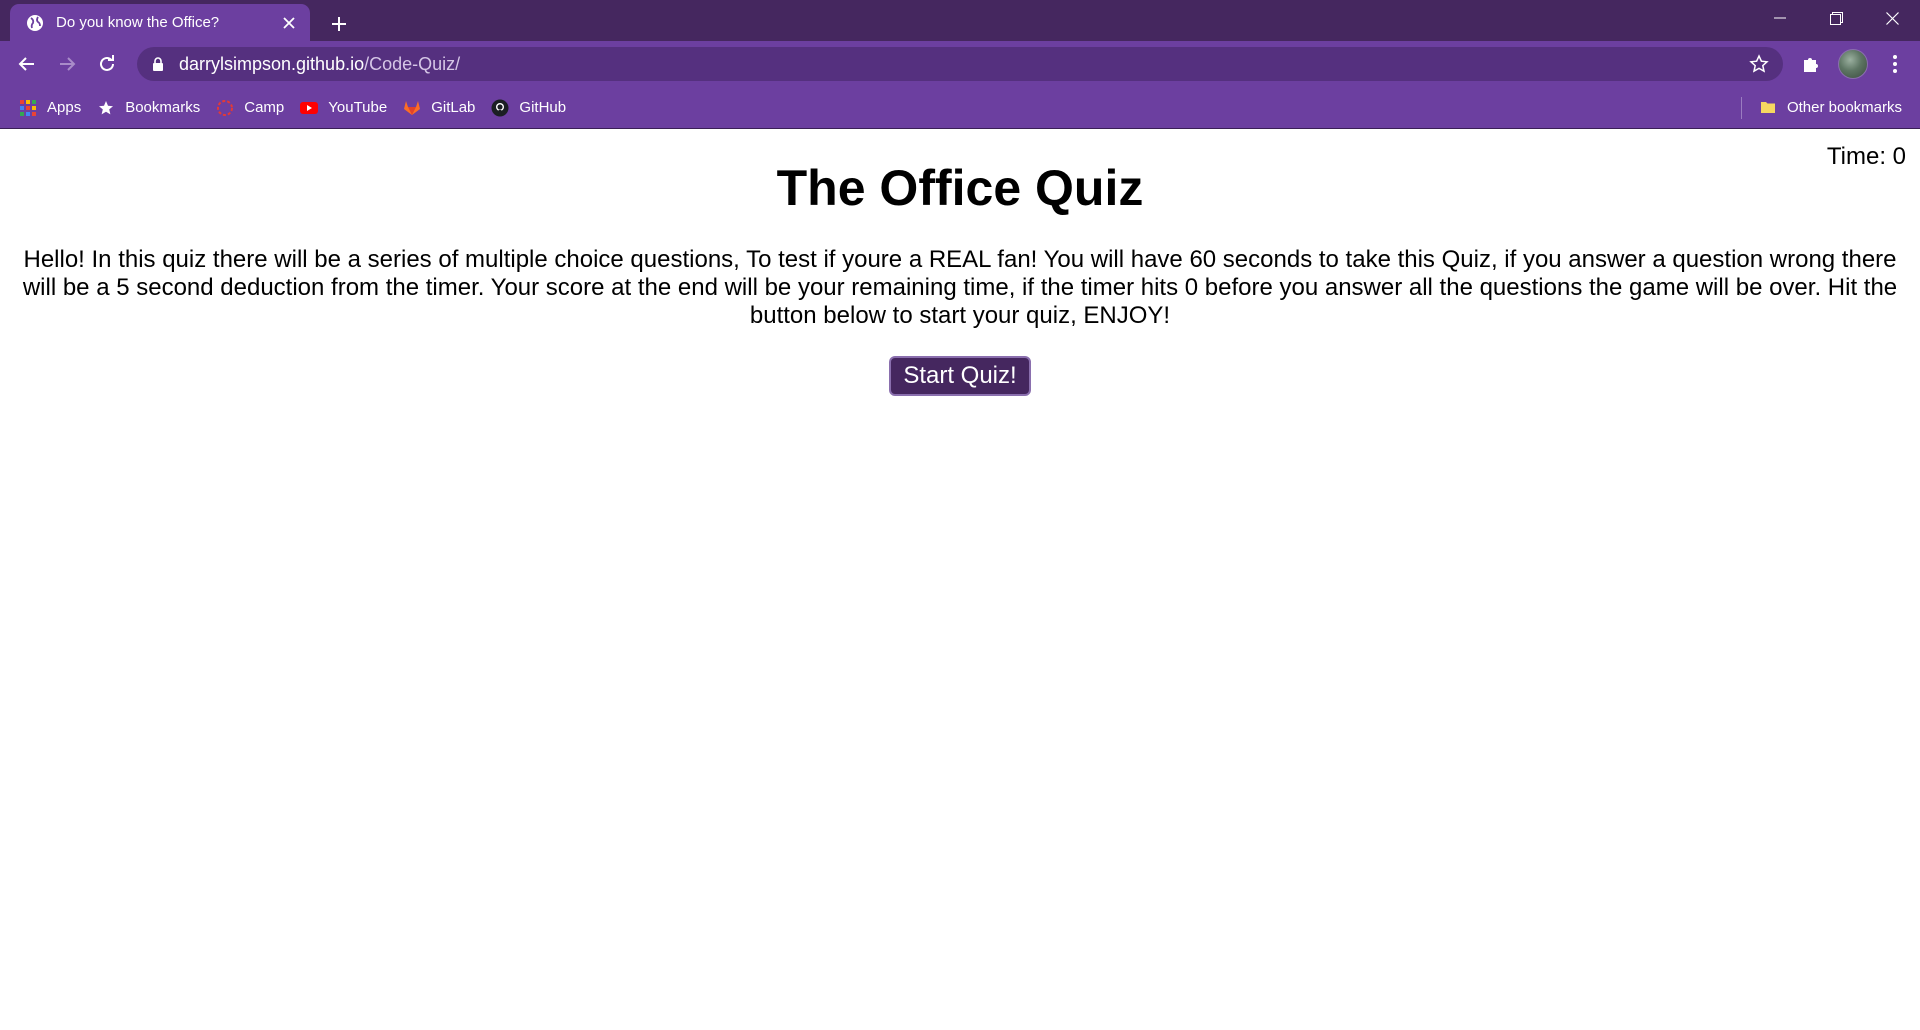 The height and width of the screenshot is (1030, 1920). What do you see at coordinates (64, 107) in the screenshot?
I see `bookmark-label: Apps` at bounding box center [64, 107].